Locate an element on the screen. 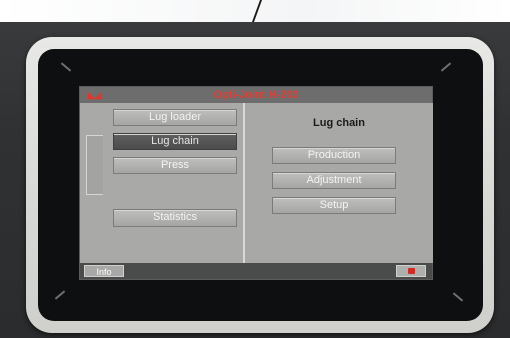 The width and height of the screenshot is (510, 338). stop-icon is located at coordinates (411, 271).